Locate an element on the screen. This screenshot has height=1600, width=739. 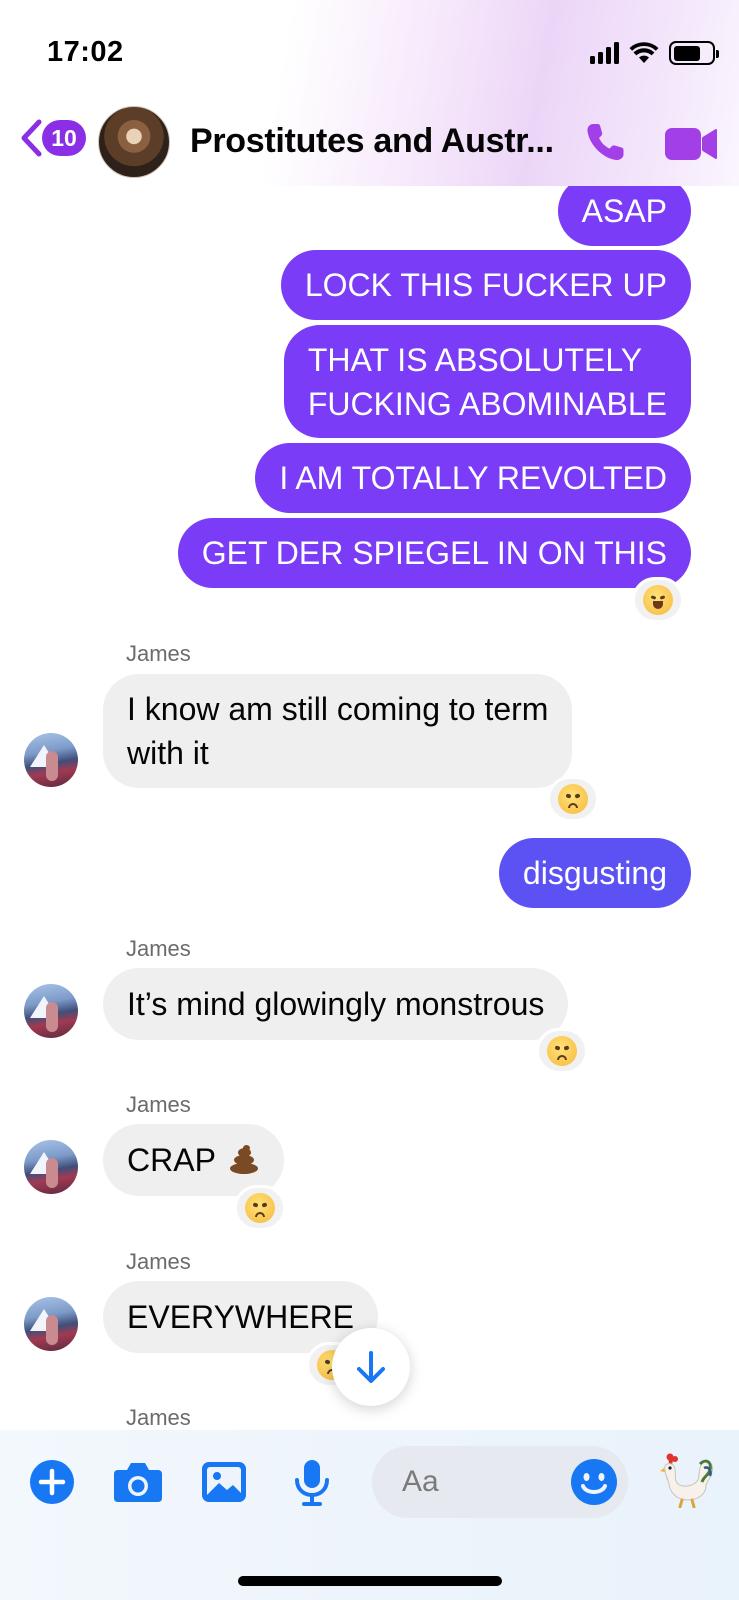
rooster-icon is located at coordinates (687, 1480).